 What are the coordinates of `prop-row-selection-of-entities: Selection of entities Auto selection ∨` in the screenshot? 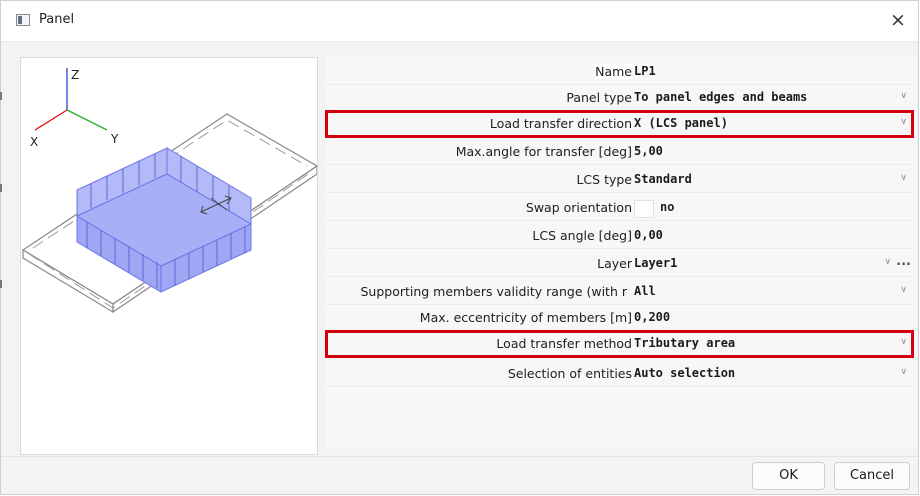 It's located at (619, 374).